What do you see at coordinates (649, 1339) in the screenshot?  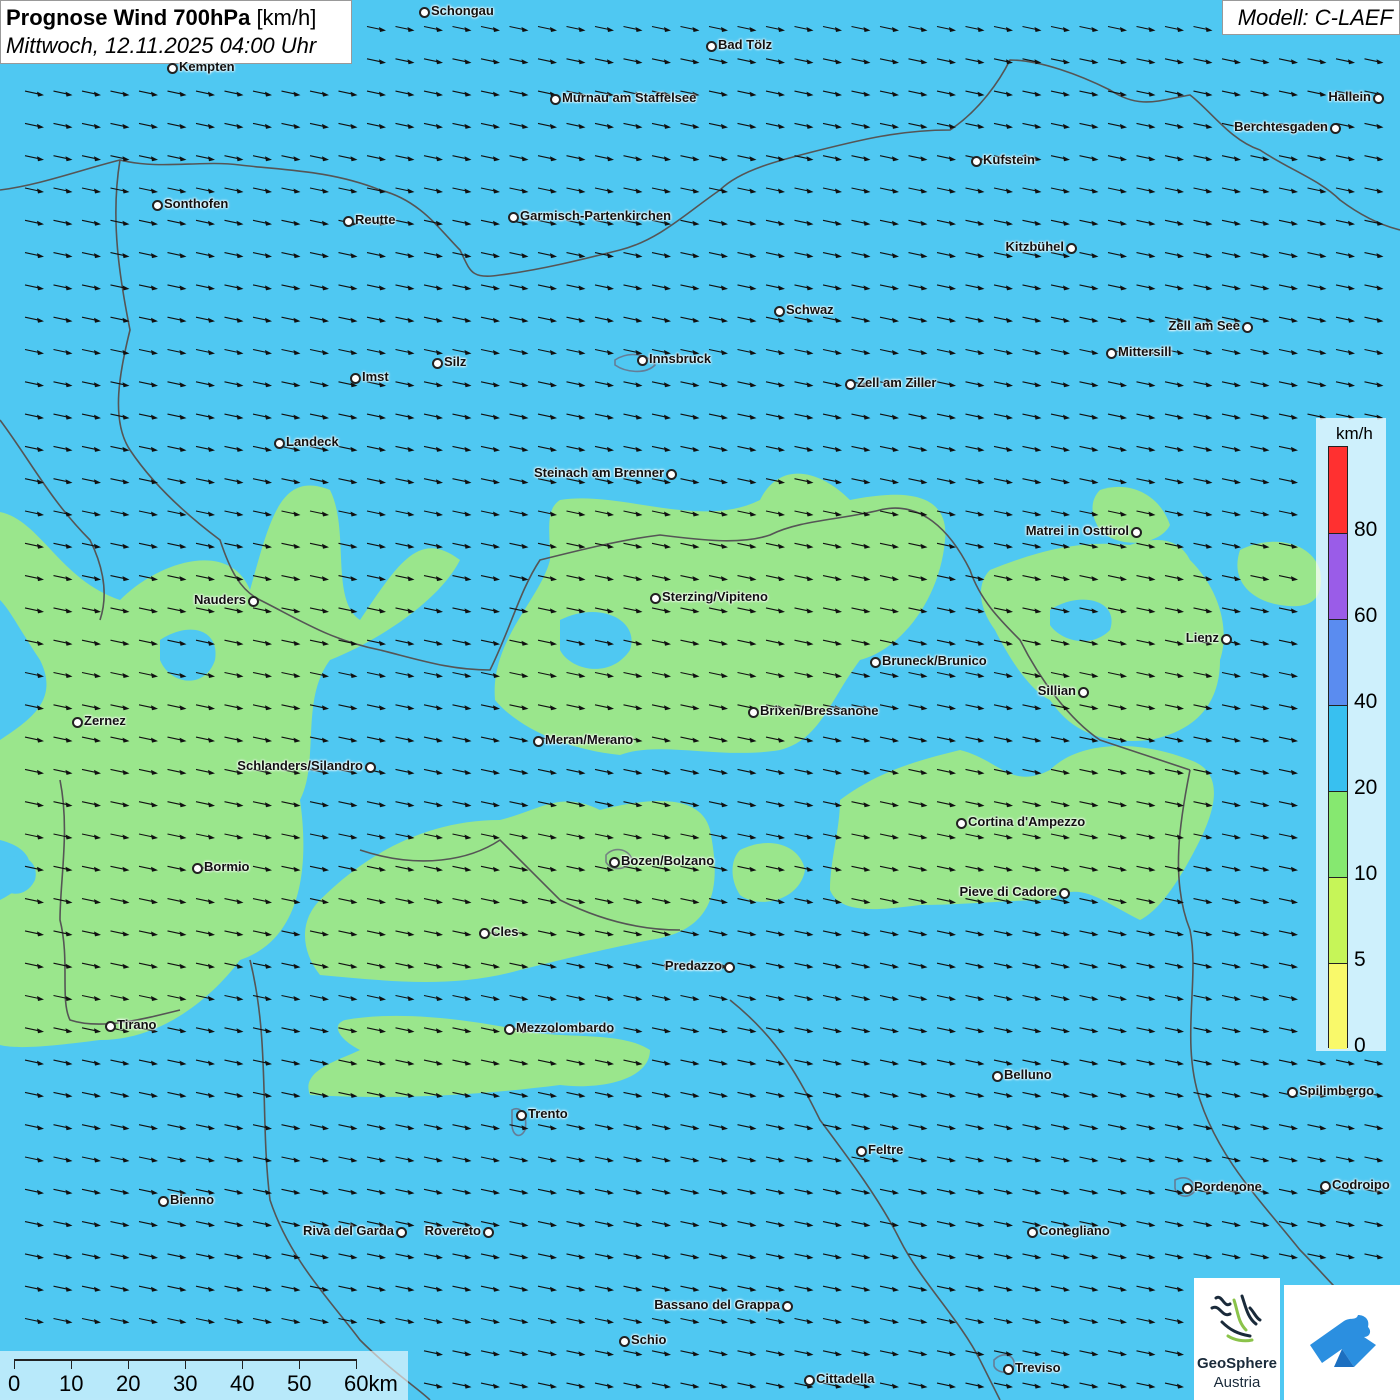 I see `city-label-schio: Schio` at bounding box center [649, 1339].